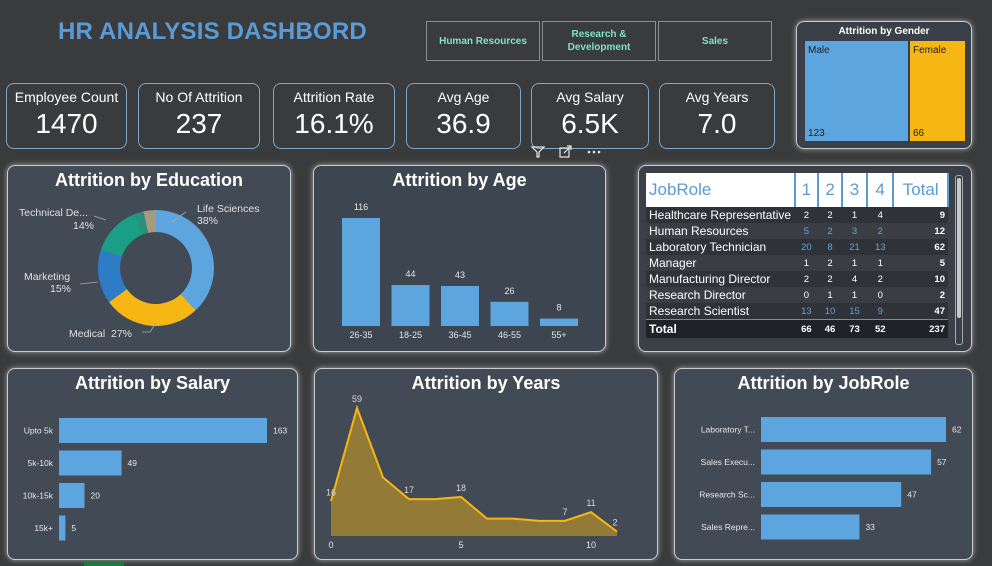  What do you see at coordinates (199, 116) in the screenshot?
I see `kpi-attrition-count: No Of Attrition 237` at bounding box center [199, 116].